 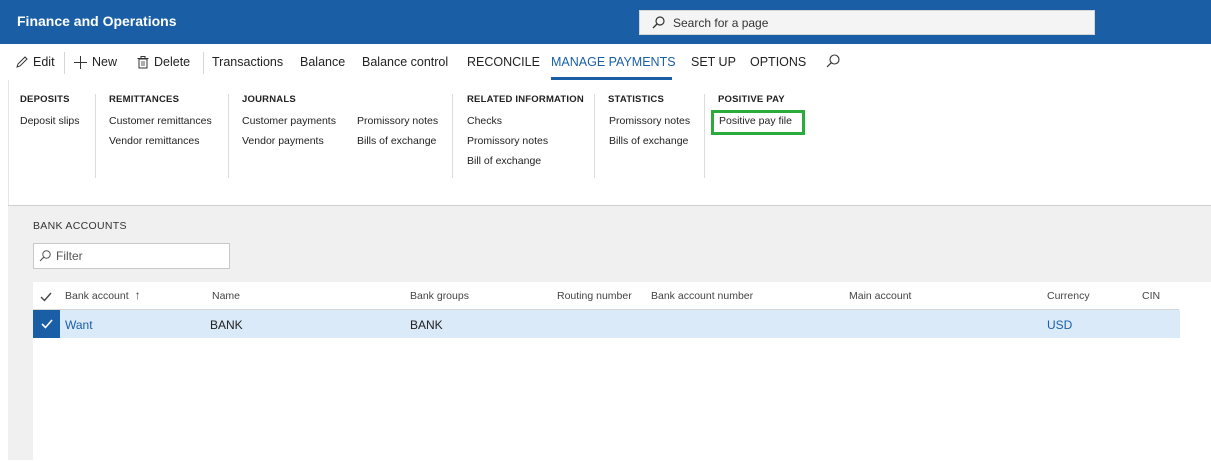 What do you see at coordinates (613, 62) in the screenshot?
I see `tab-manage-payments: MANAGE PAYMENTS` at bounding box center [613, 62].